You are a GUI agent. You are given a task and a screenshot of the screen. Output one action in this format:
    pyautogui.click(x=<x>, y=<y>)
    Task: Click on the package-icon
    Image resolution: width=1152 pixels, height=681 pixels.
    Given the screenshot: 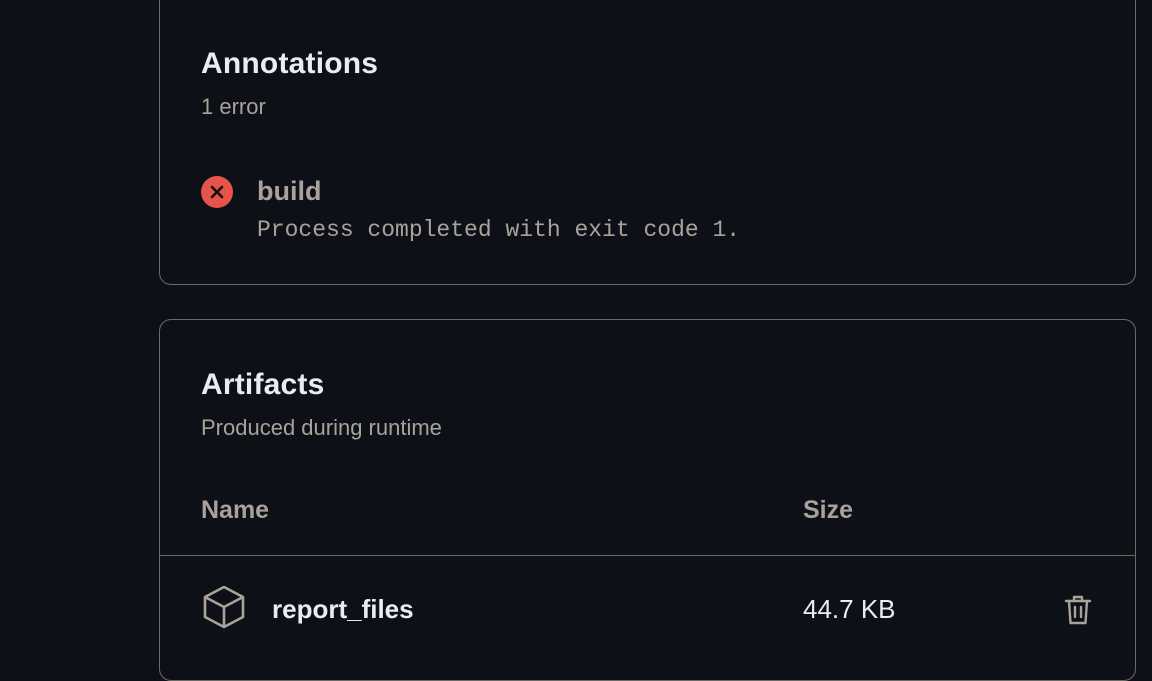 What is the action you would take?
    pyautogui.click(x=224, y=607)
    